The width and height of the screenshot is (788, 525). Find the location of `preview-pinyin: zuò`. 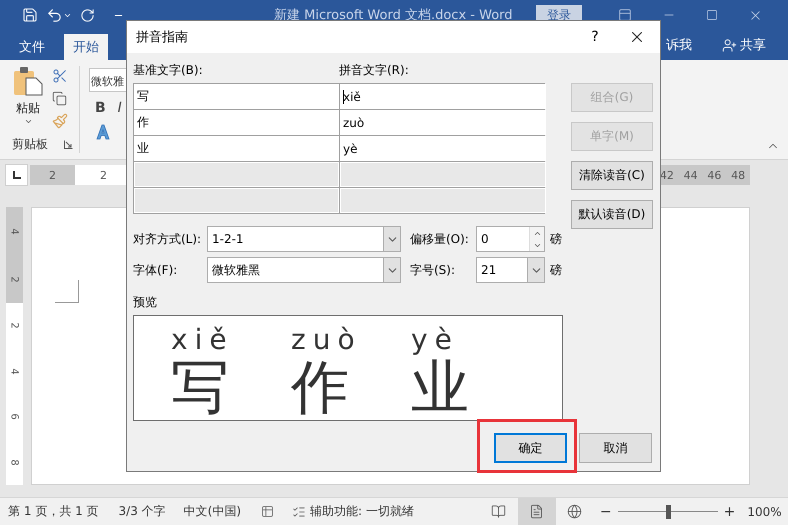

preview-pinyin: zuò is located at coordinates (326, 340).